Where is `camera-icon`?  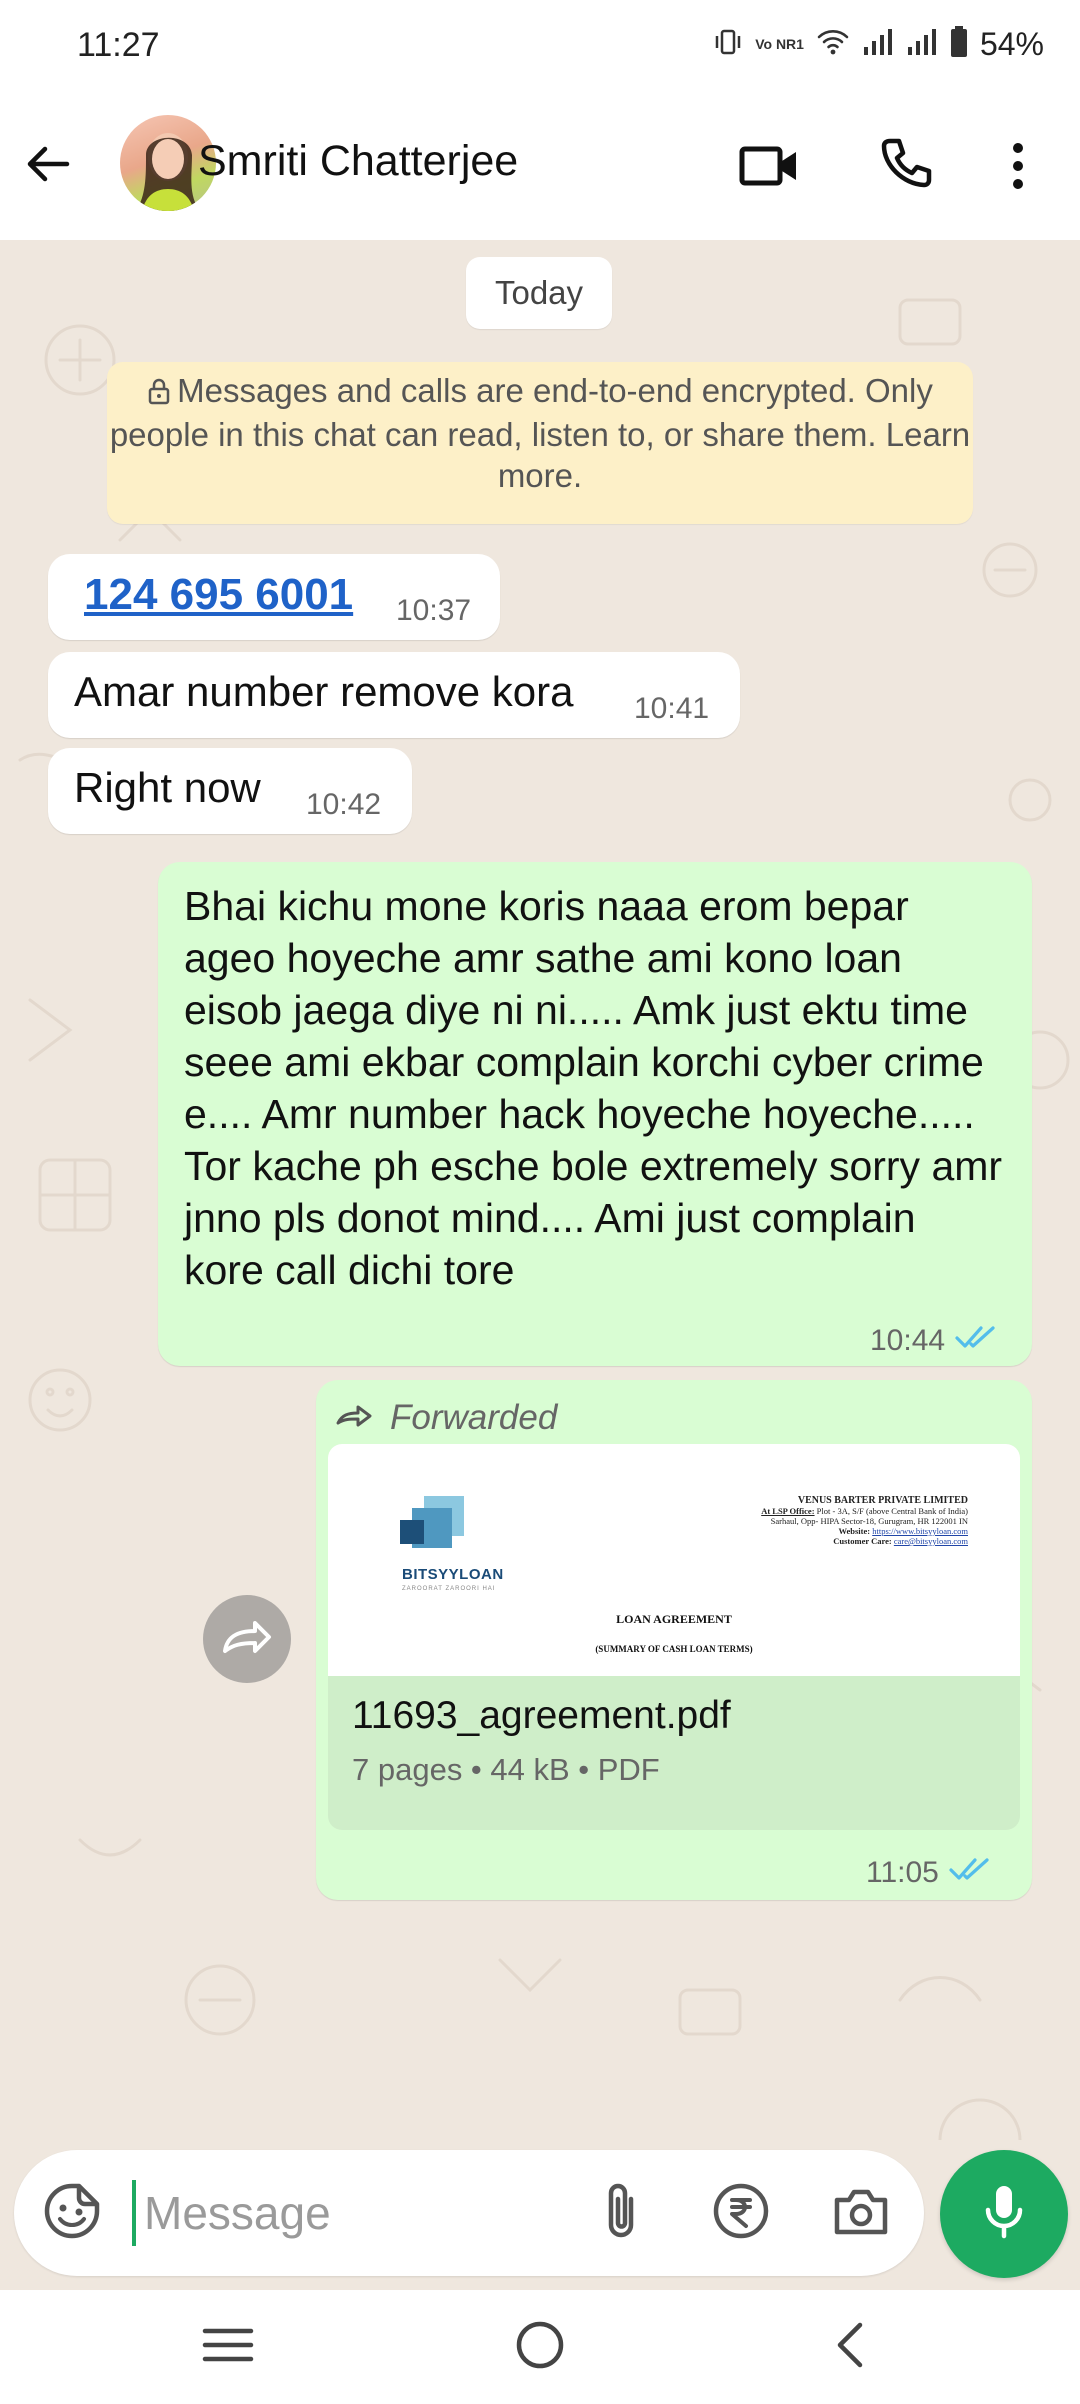 camera-icon is located at coordinates (861, 2213).